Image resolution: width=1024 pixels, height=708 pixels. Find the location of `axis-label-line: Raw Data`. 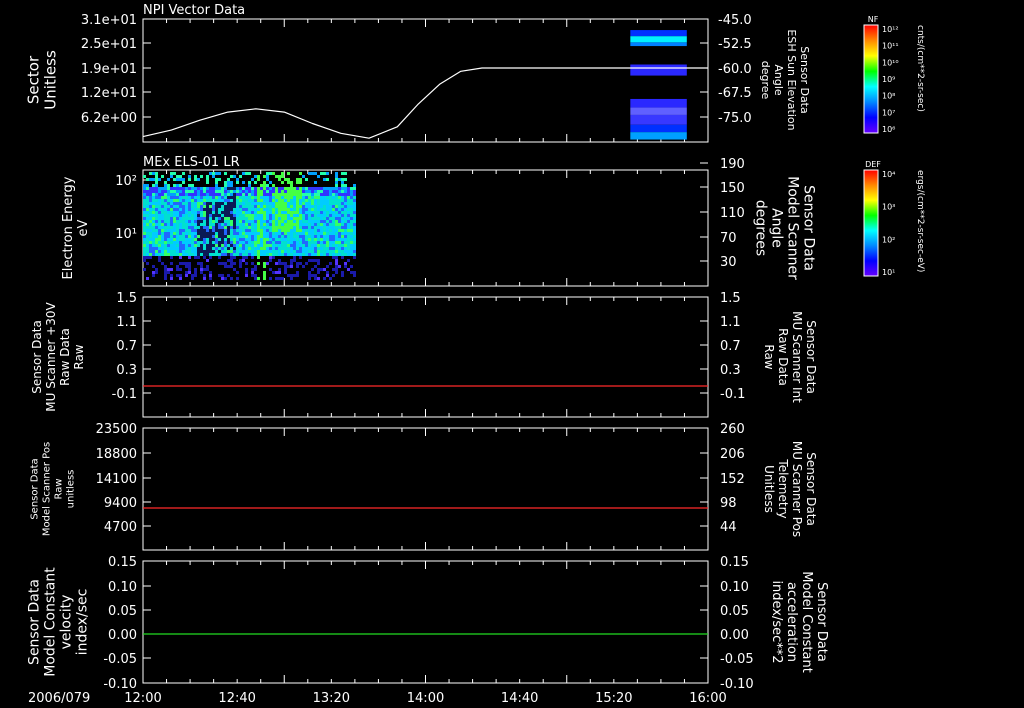

axis-label-line: Raw Data is located at coordinates (65, 357).